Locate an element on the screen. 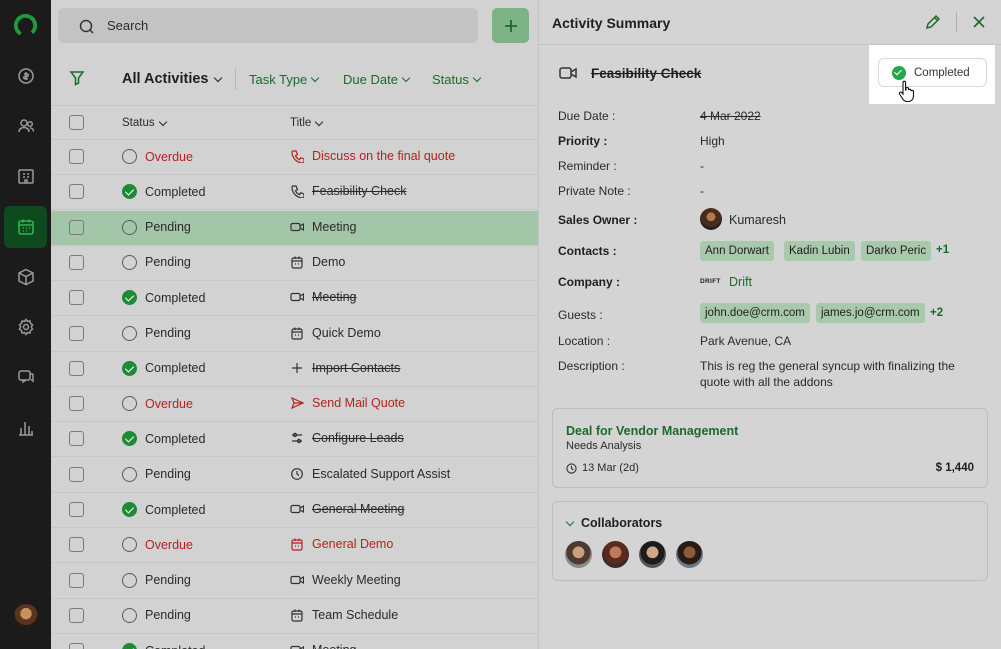 Image resolution: width=1001 pixels, height=649 pixels. table-row: Pending Team Schedule is located at coordinates (294, 616).